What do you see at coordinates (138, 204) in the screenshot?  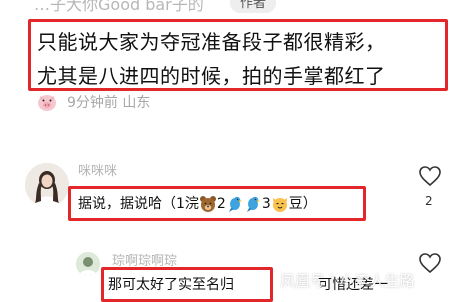 I see `comment-text-part: 据说，据说哈（1浣` at bounding box center [138, 204].